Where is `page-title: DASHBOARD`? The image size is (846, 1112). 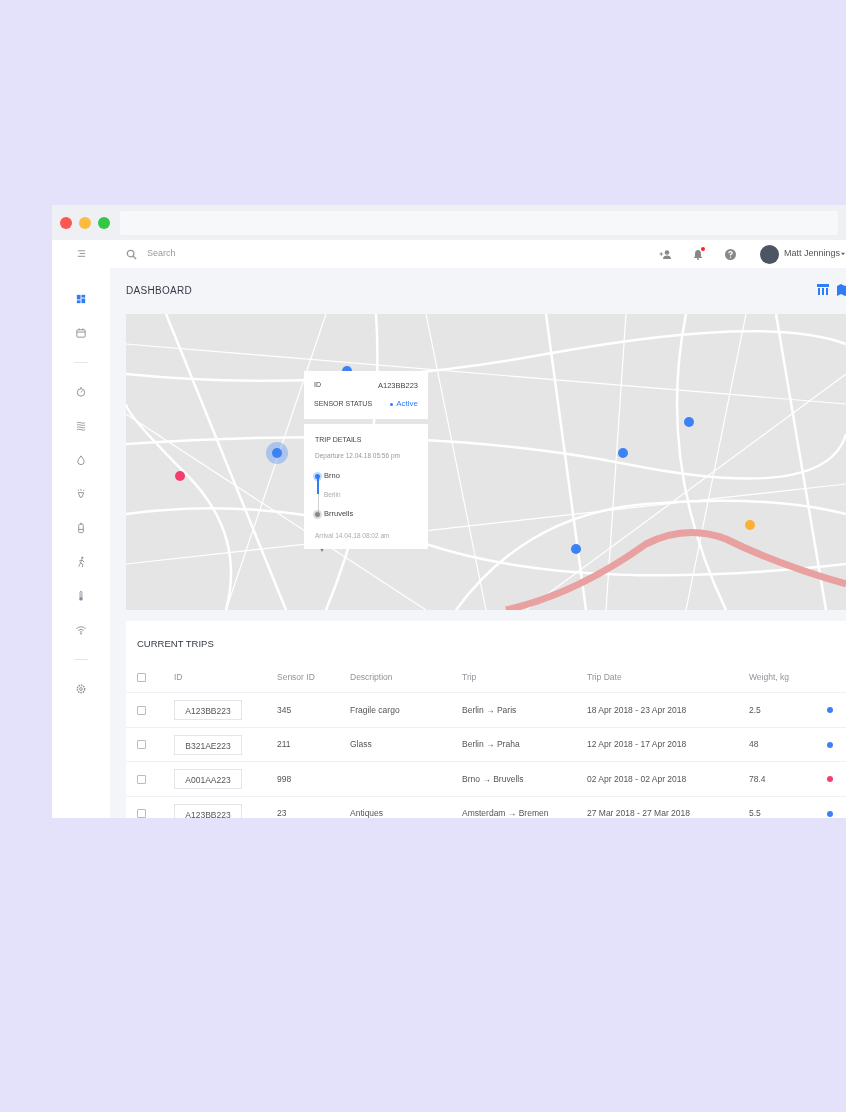
page-title: DASHBOARD is located at coordinates (159, 290).